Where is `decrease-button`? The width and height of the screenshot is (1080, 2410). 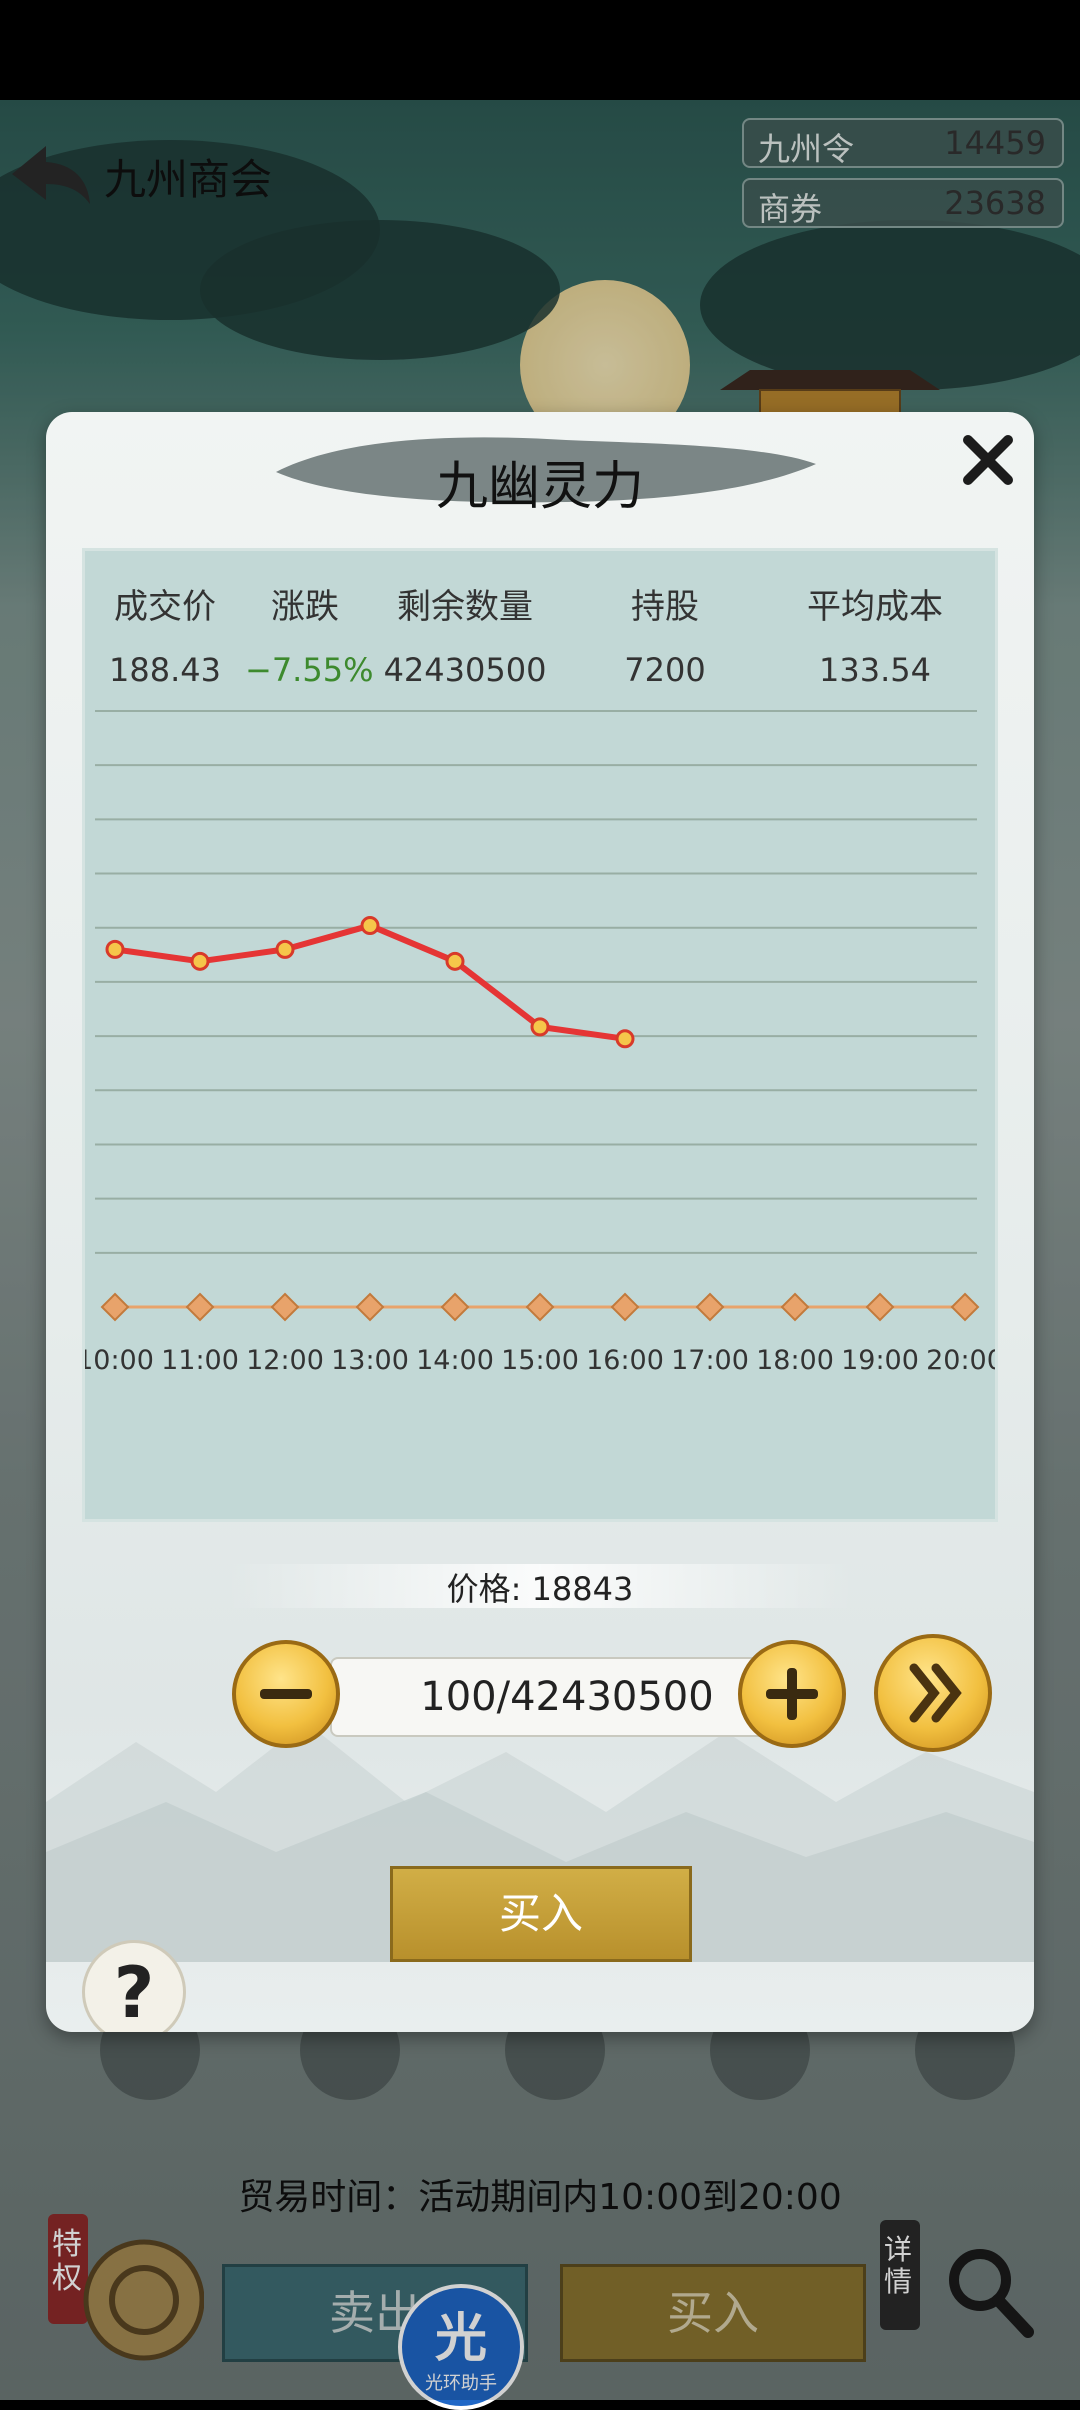 decrease-button is located at coordinates (286, 1694).